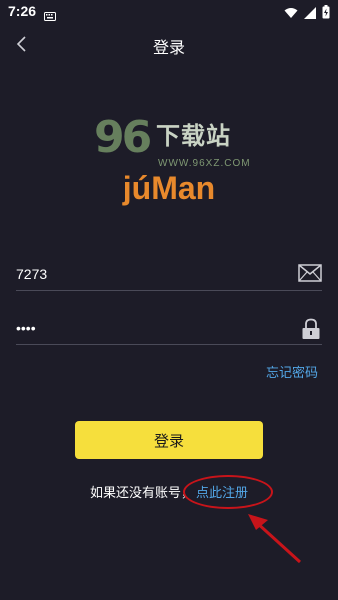 This screenshot has height=600, width=338. I want to click on watermark-digits: 96, so click(123, 137).